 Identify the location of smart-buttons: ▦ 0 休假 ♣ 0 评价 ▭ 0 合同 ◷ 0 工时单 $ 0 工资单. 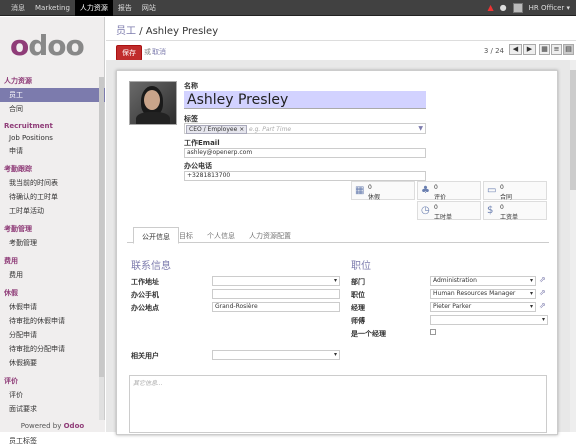
(443, 201).